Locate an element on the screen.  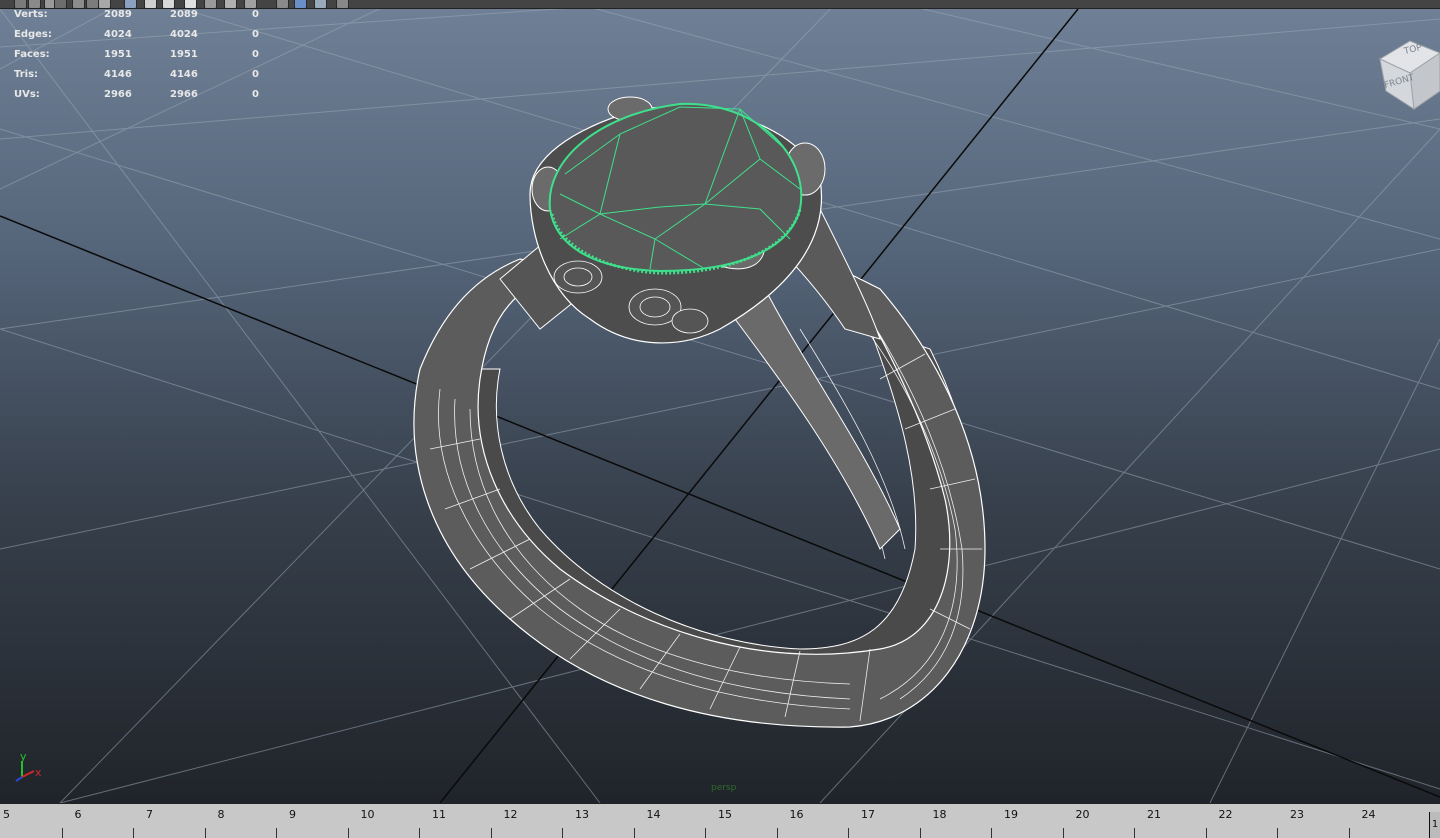
frame-number: 17 is located at coordinates (868, 814).